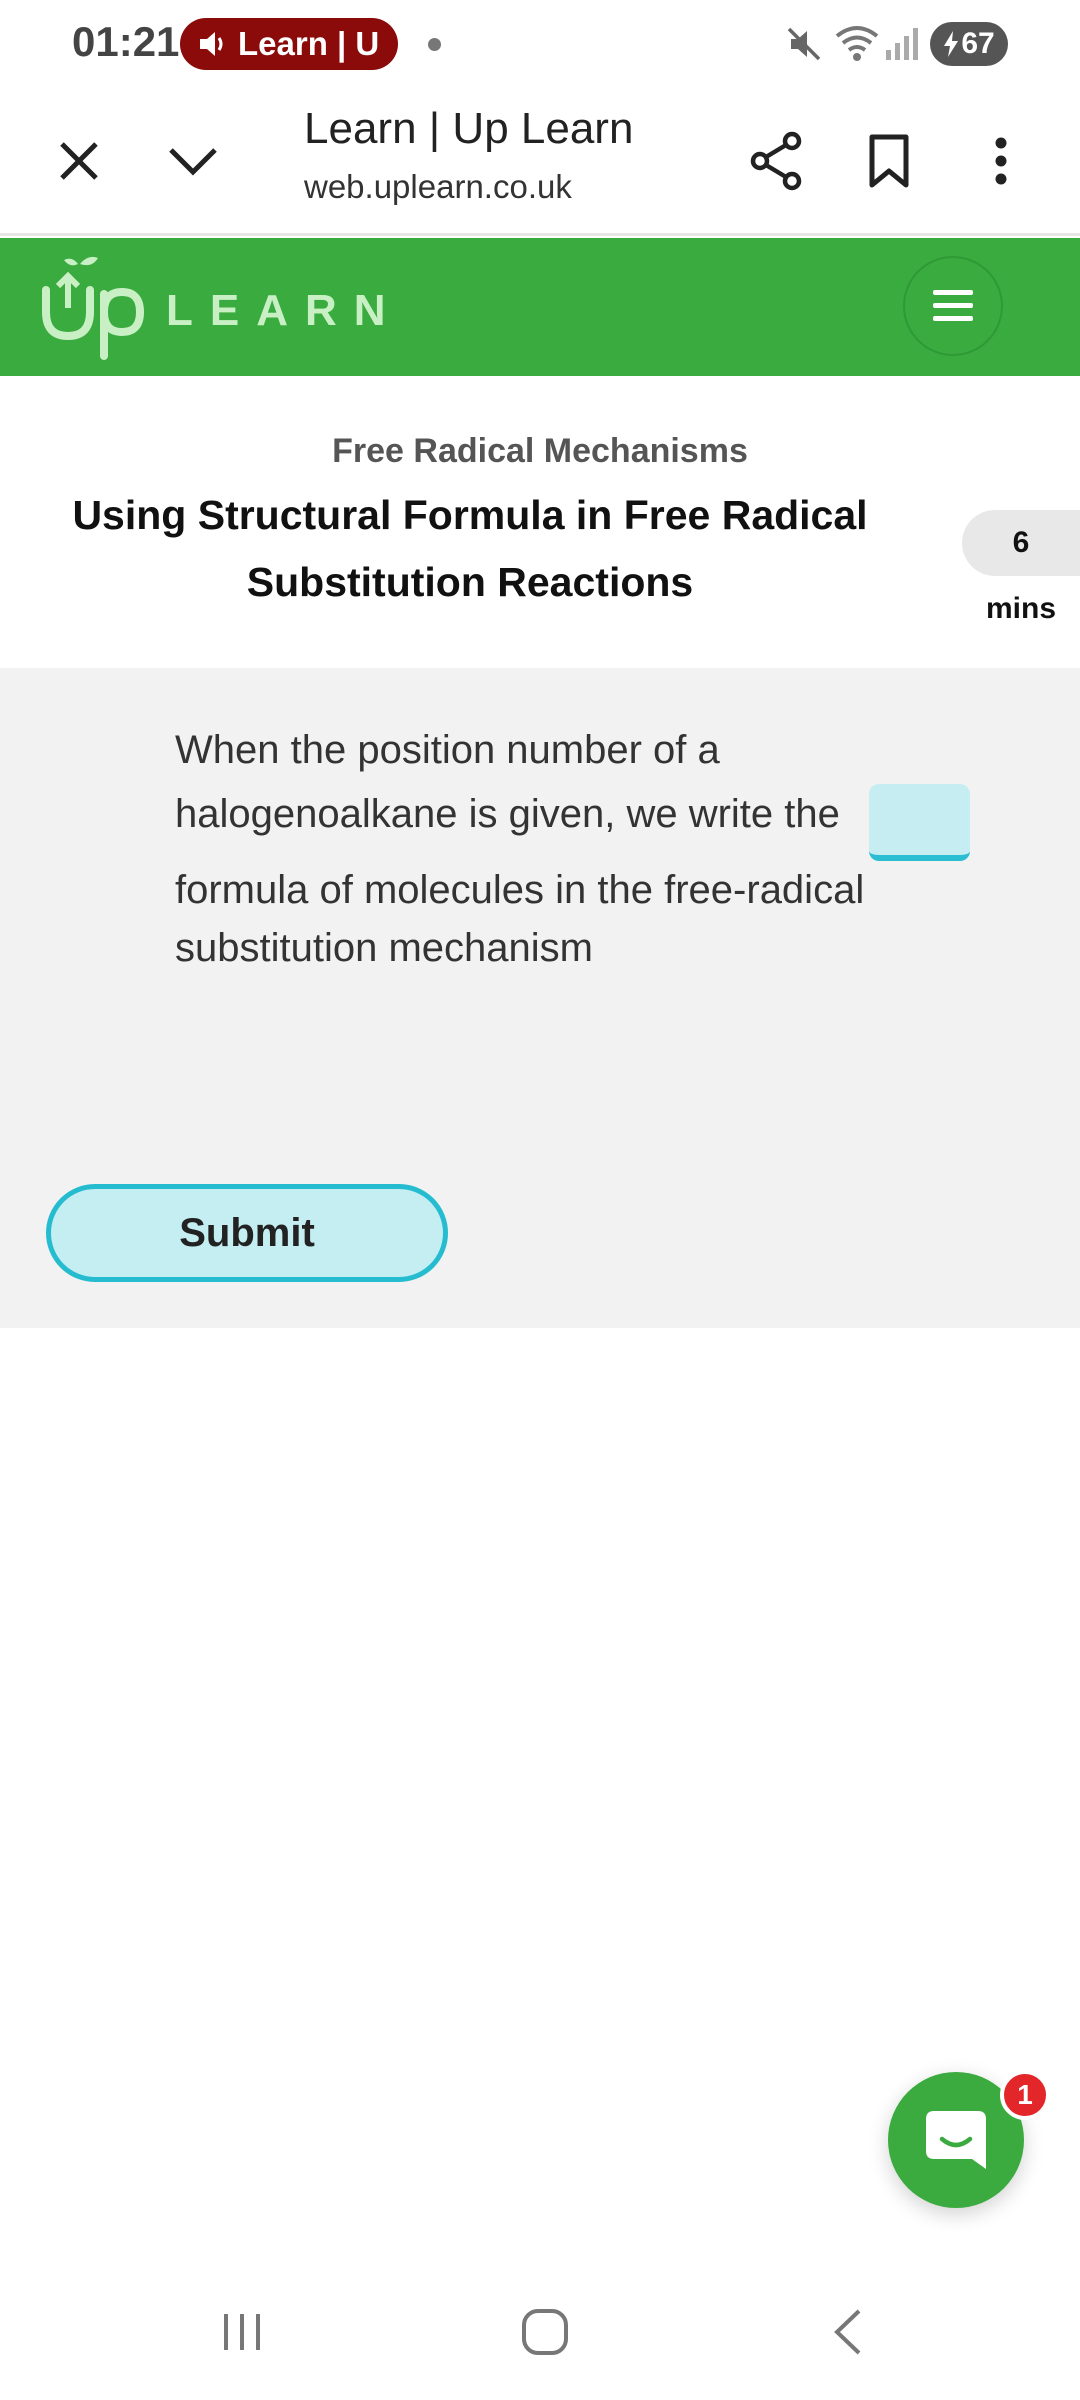 This screenshot has height=2400, width=1080. Describe the element at coordinates (384, 948) in the screenshot. I see `question-line-4: substitution mechanism` at that location.